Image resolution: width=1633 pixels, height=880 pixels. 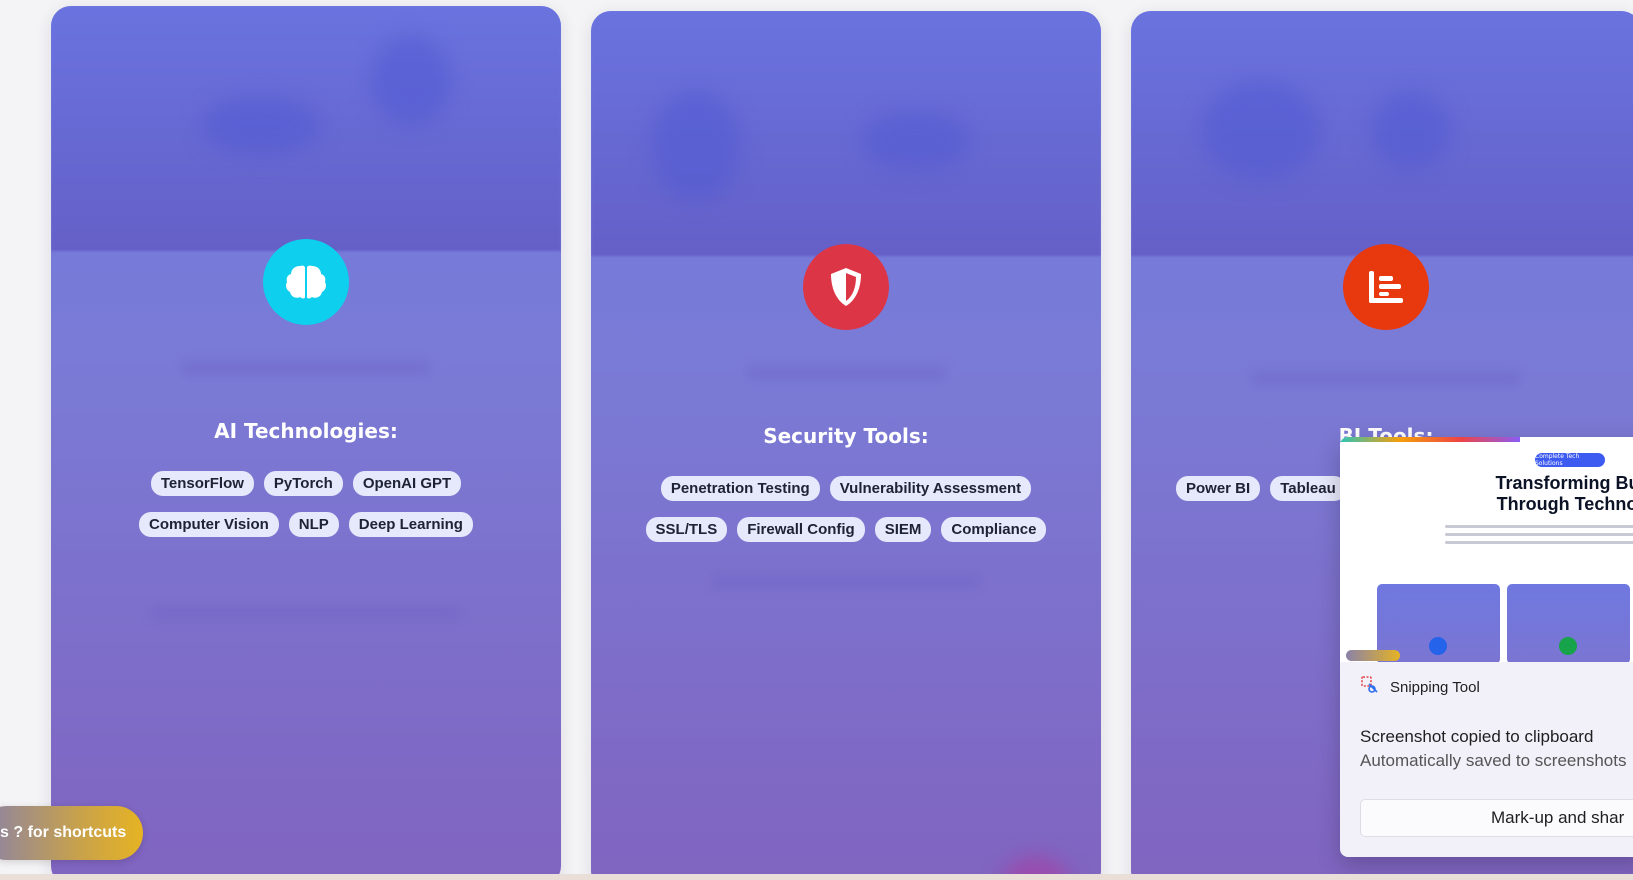 I want to click on tag-row: Power BI Tableau, so click(x=1261, y=488).